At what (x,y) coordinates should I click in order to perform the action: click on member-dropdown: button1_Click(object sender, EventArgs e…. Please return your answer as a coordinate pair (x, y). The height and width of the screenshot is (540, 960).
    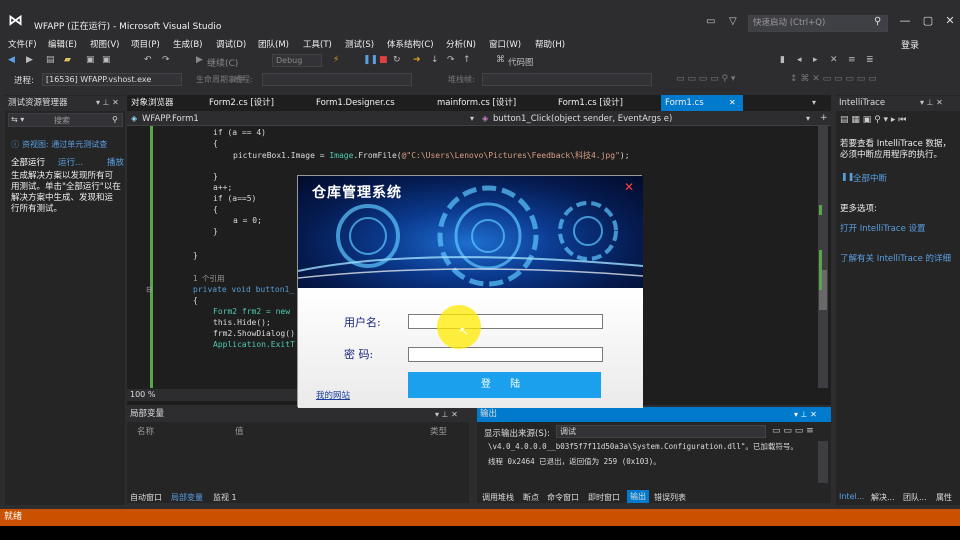
    Looking at the image, I should click on (582, 119).